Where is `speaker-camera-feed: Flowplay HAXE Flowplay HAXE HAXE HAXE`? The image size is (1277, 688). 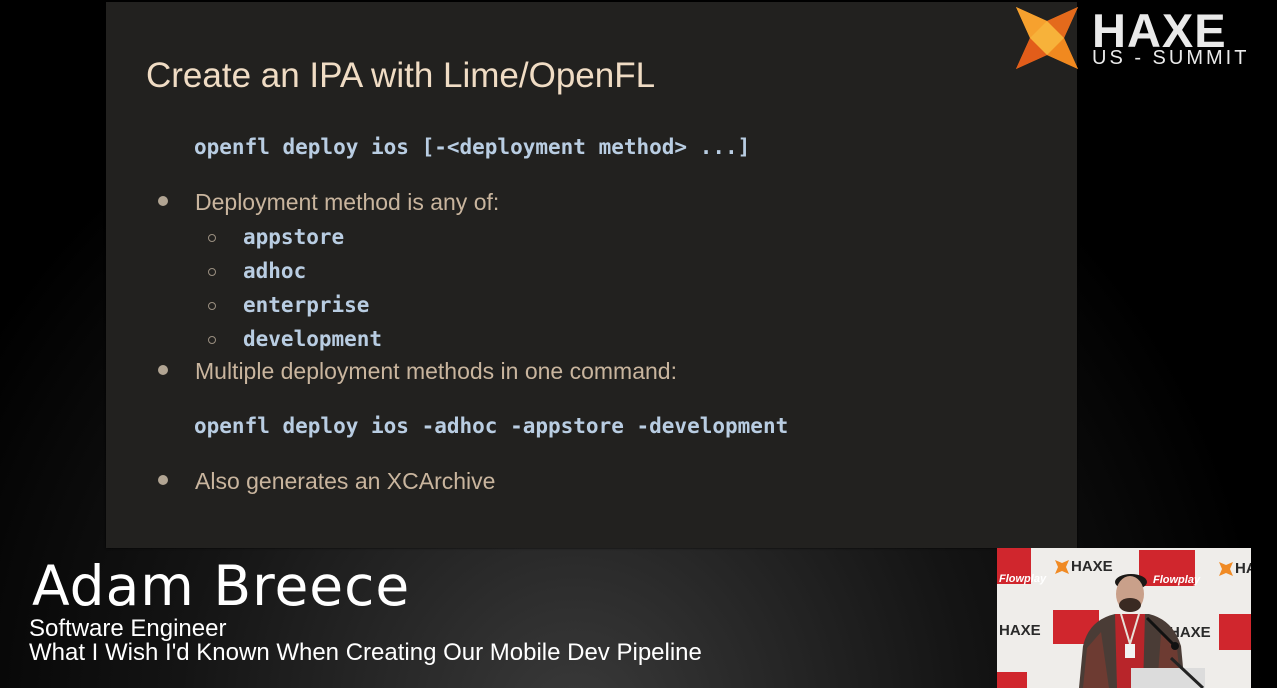 speaker-camera-feed: Flowplay HAXE Flowplay HAXE HAXE HAXE is located at coordinates (1124, 618).